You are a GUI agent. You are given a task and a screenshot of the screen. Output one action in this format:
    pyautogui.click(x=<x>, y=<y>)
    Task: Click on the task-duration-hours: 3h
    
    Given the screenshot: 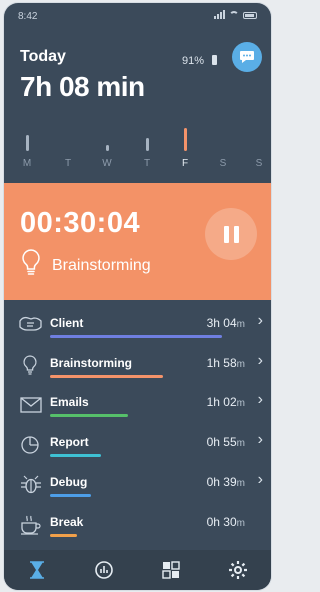 What is the action you would take?
    pyautogui.click(x=213, y=323)
    